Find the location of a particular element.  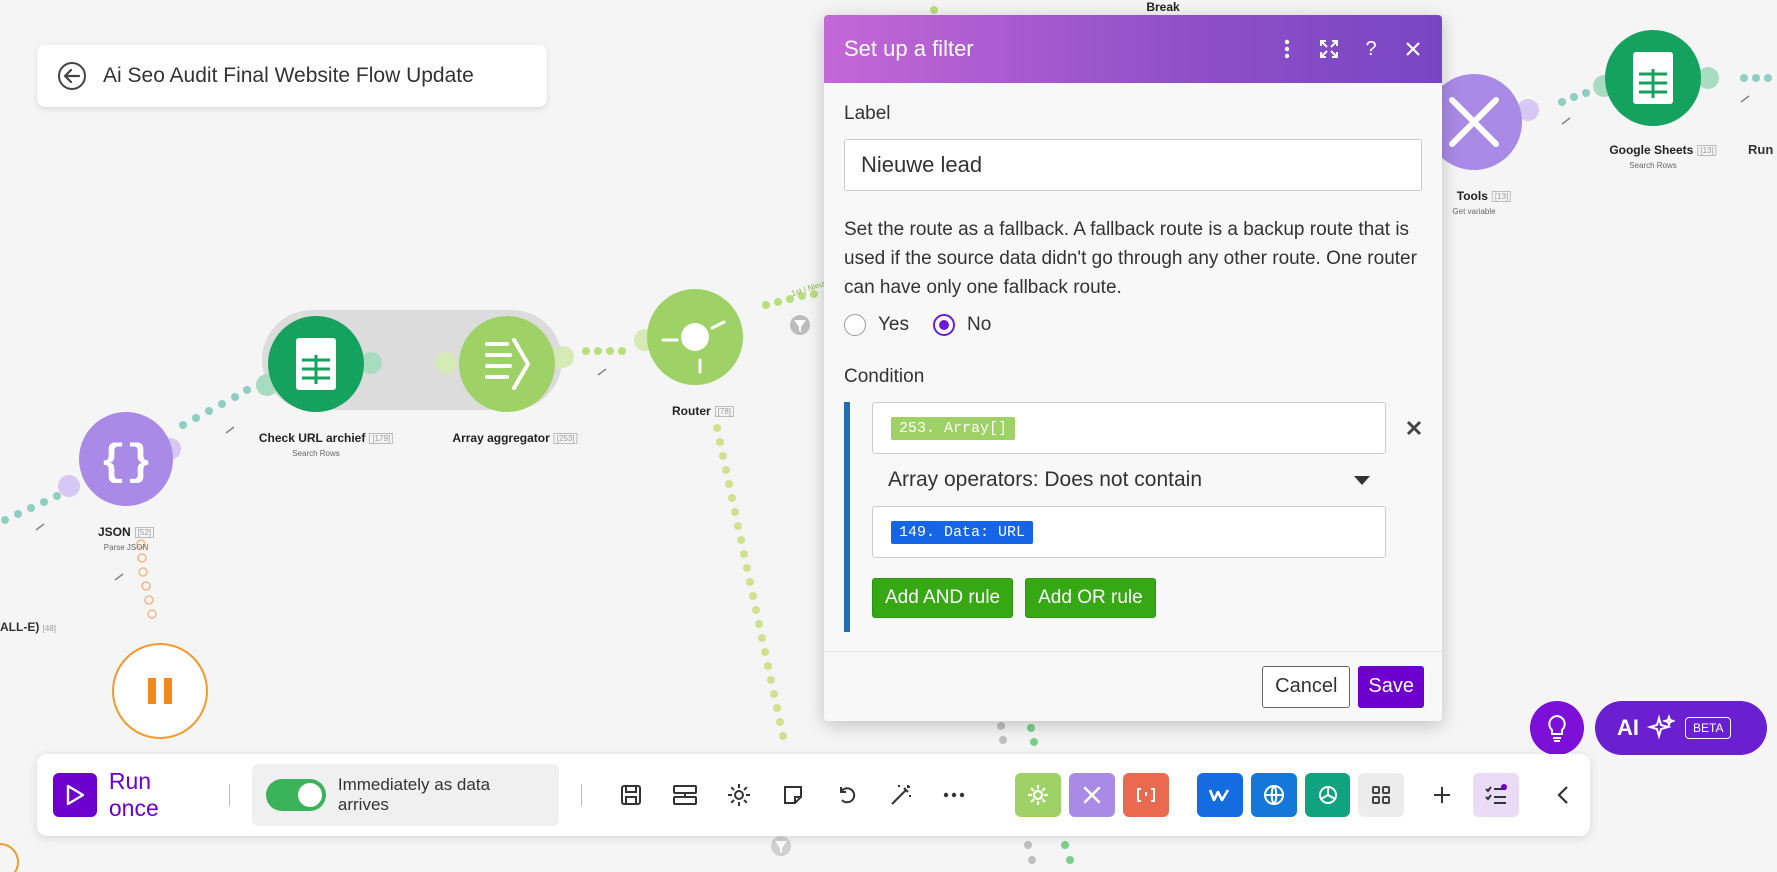

scenario-title-bar: Ai Seo Audit Final Website Flow Update is located at coordinates (292, 76).